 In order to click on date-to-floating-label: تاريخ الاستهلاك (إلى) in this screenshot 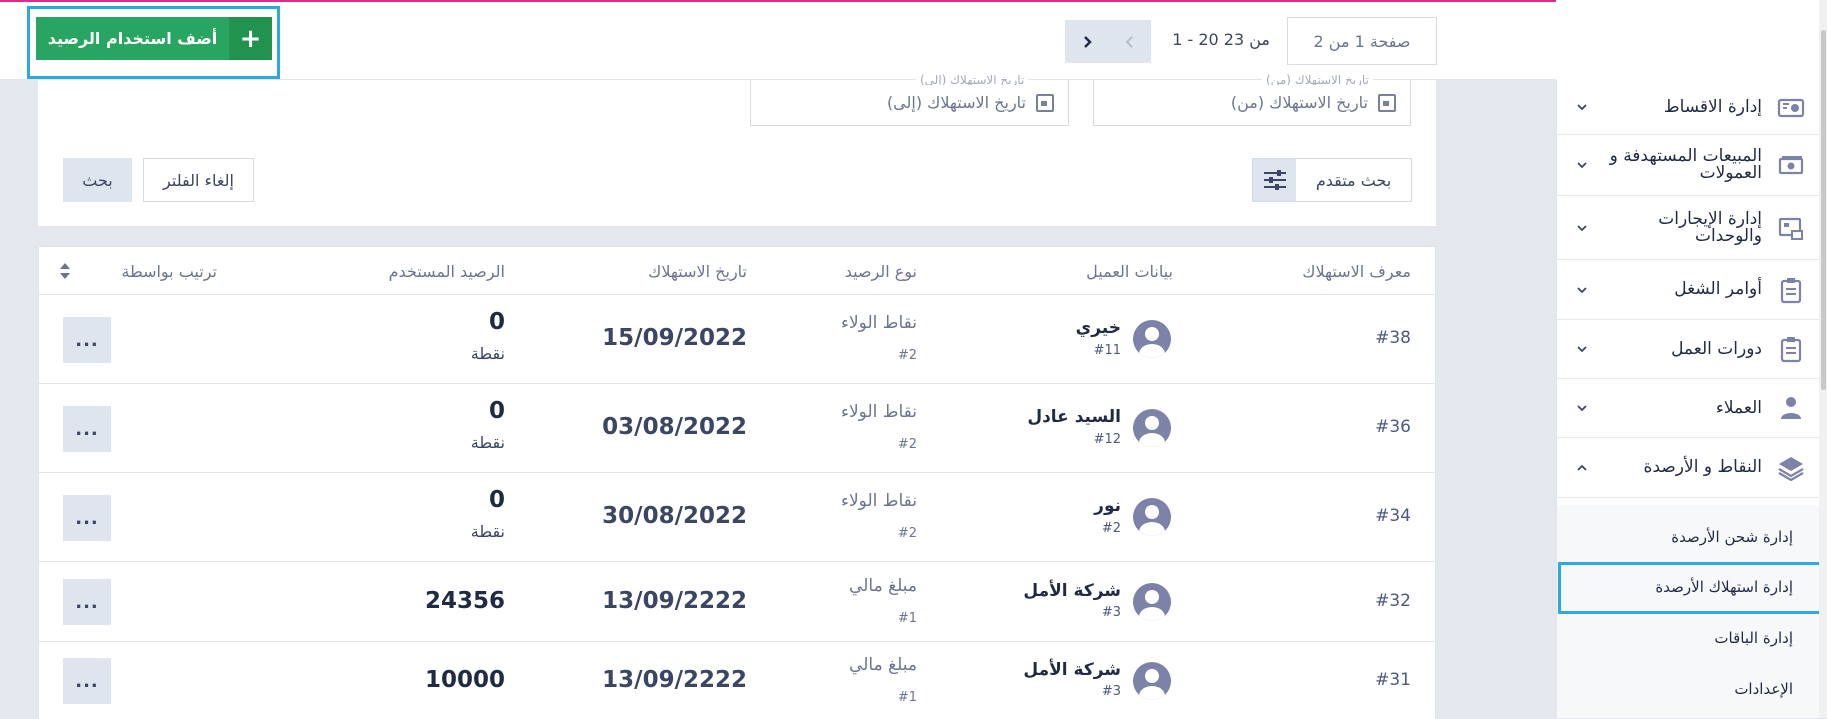, I will do `click(972, 78)`.